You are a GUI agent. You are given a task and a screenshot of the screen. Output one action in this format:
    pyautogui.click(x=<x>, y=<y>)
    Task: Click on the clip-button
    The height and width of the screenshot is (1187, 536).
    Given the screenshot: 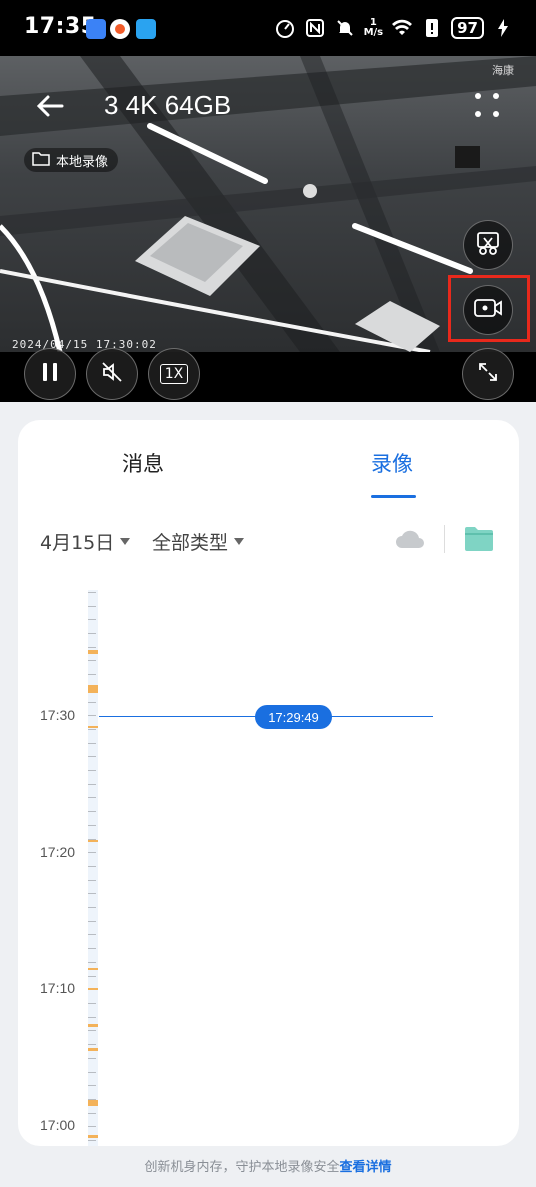 What is the action you would take?
    pyautogui.click(x=488, y=245)
    